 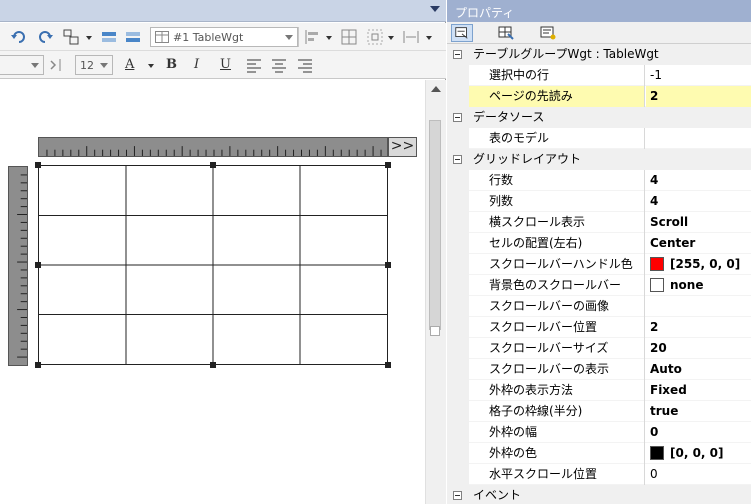 I want to click on widget-select: #1 TableWgt, so click(x=224, y=37).